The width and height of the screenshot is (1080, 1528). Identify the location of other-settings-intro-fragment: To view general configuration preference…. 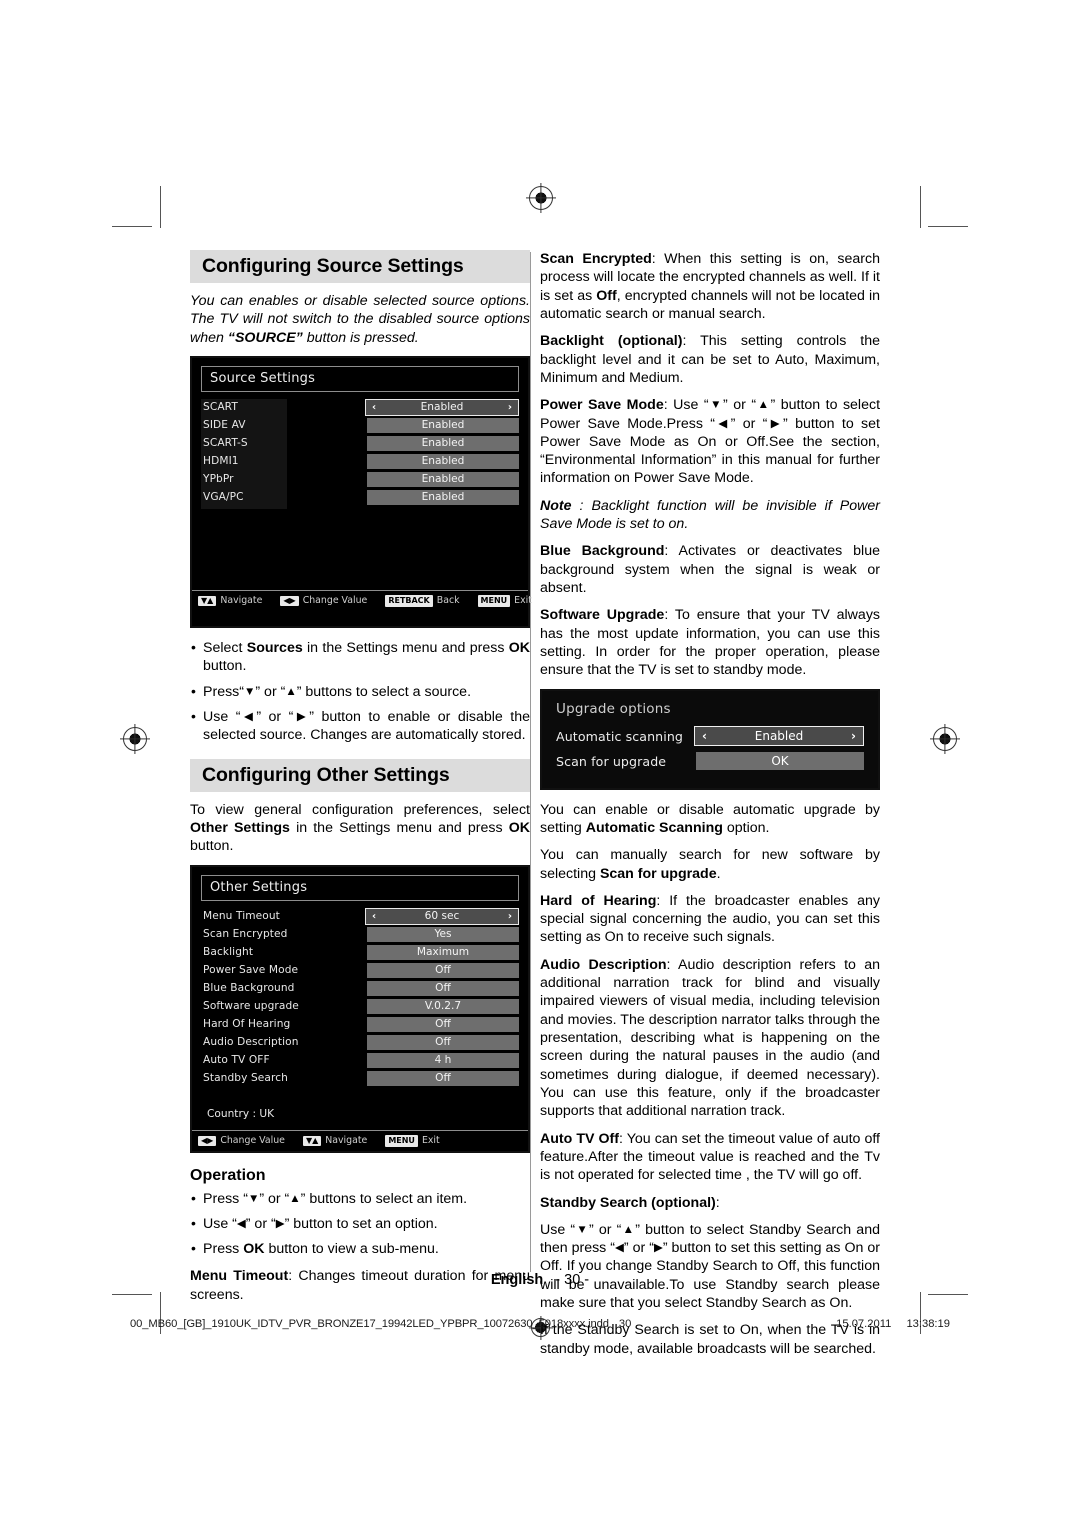
(360, 809).